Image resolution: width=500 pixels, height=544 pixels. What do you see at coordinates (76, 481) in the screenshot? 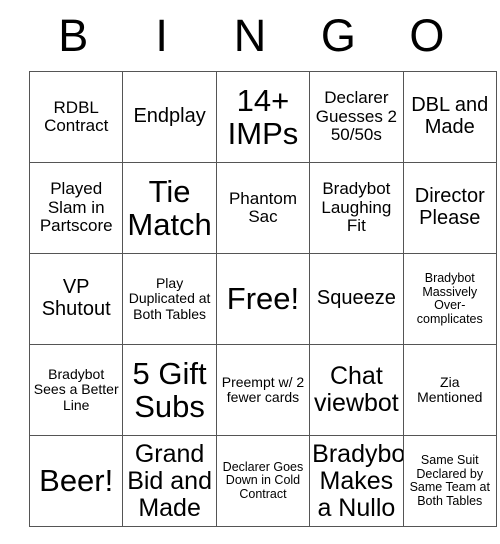
I see `bingo-cell: Beer!` at bounding box center [76, 481].